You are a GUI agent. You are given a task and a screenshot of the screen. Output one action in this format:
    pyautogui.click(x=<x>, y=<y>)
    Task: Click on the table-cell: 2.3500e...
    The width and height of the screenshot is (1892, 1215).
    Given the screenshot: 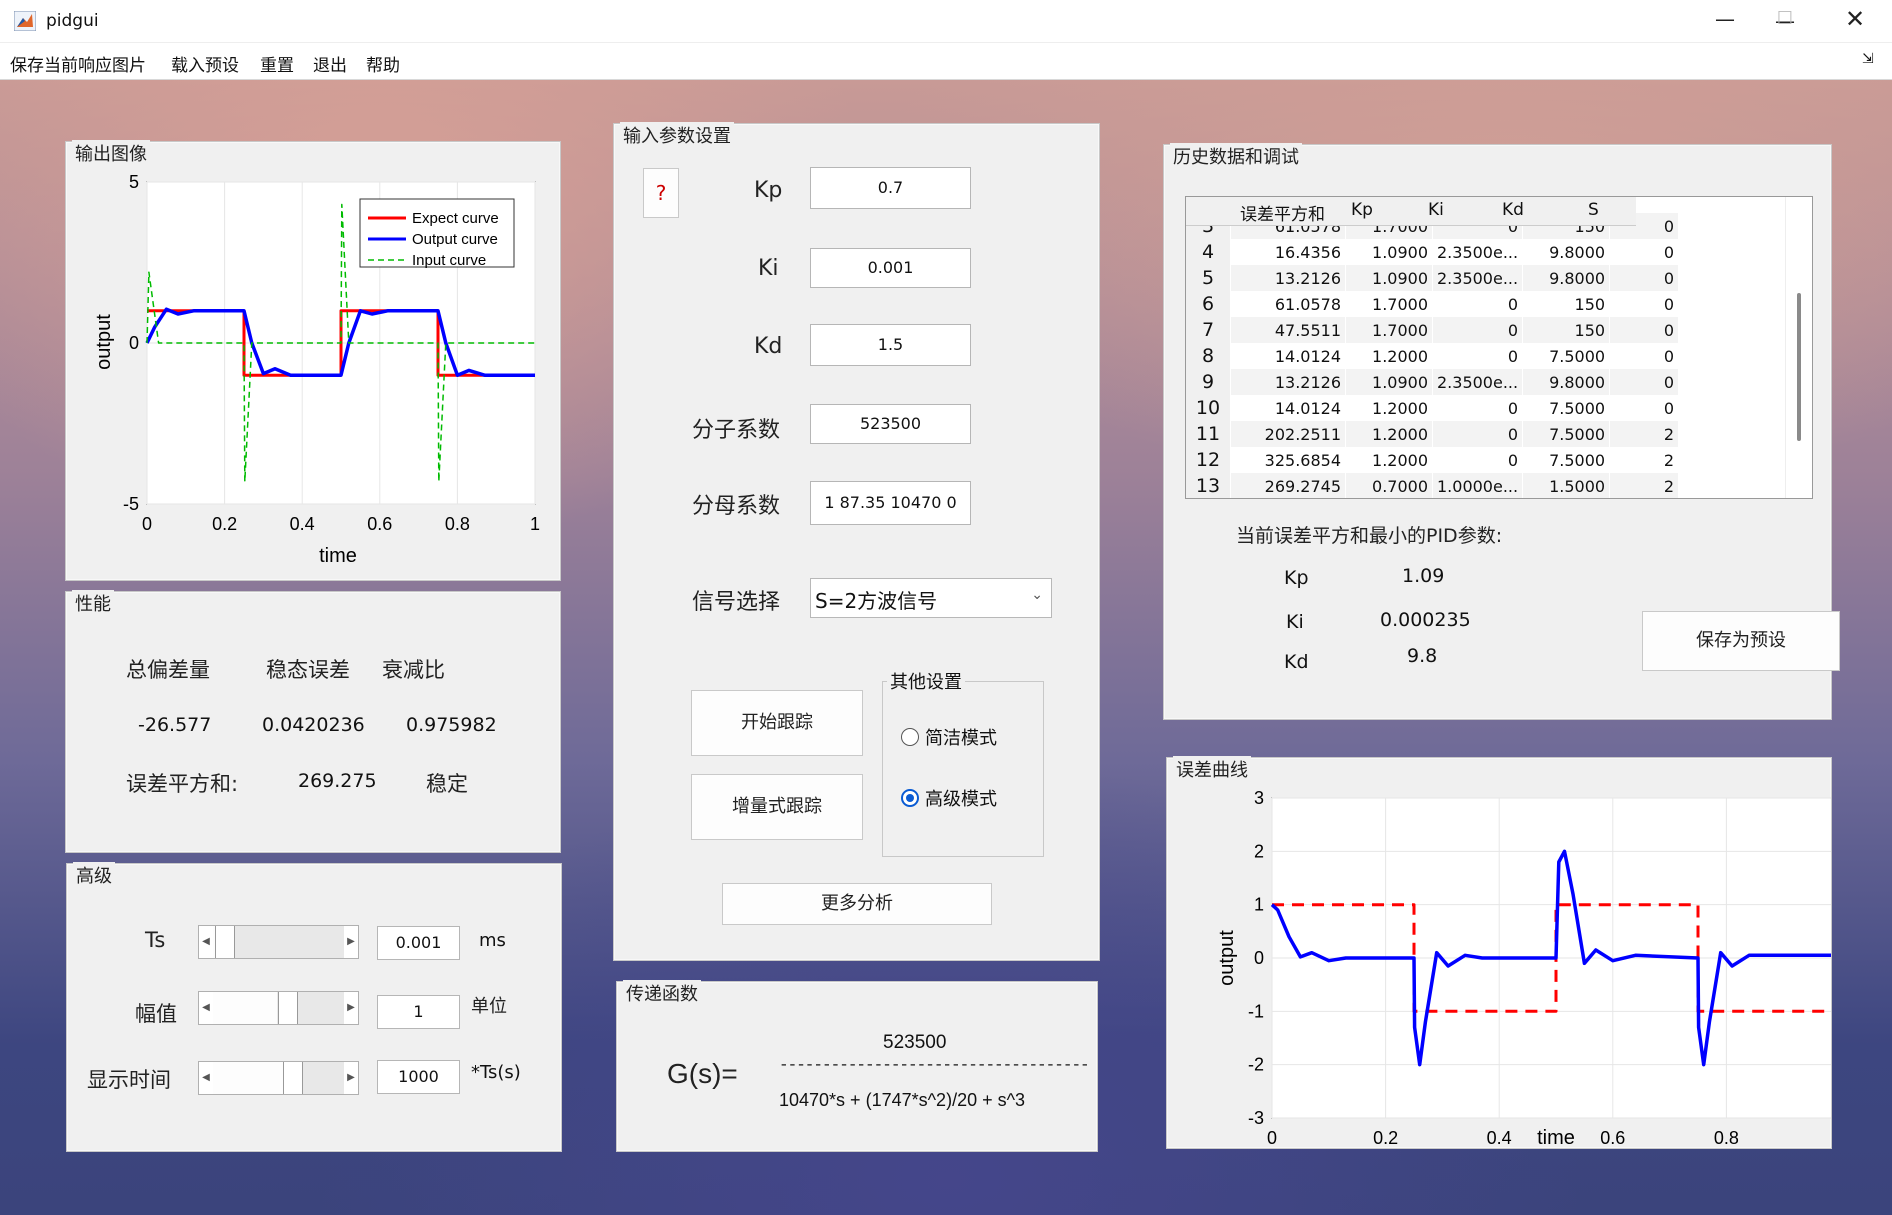 What is the action you would take?
    pyautogui.click(x=1478, y=252)
    